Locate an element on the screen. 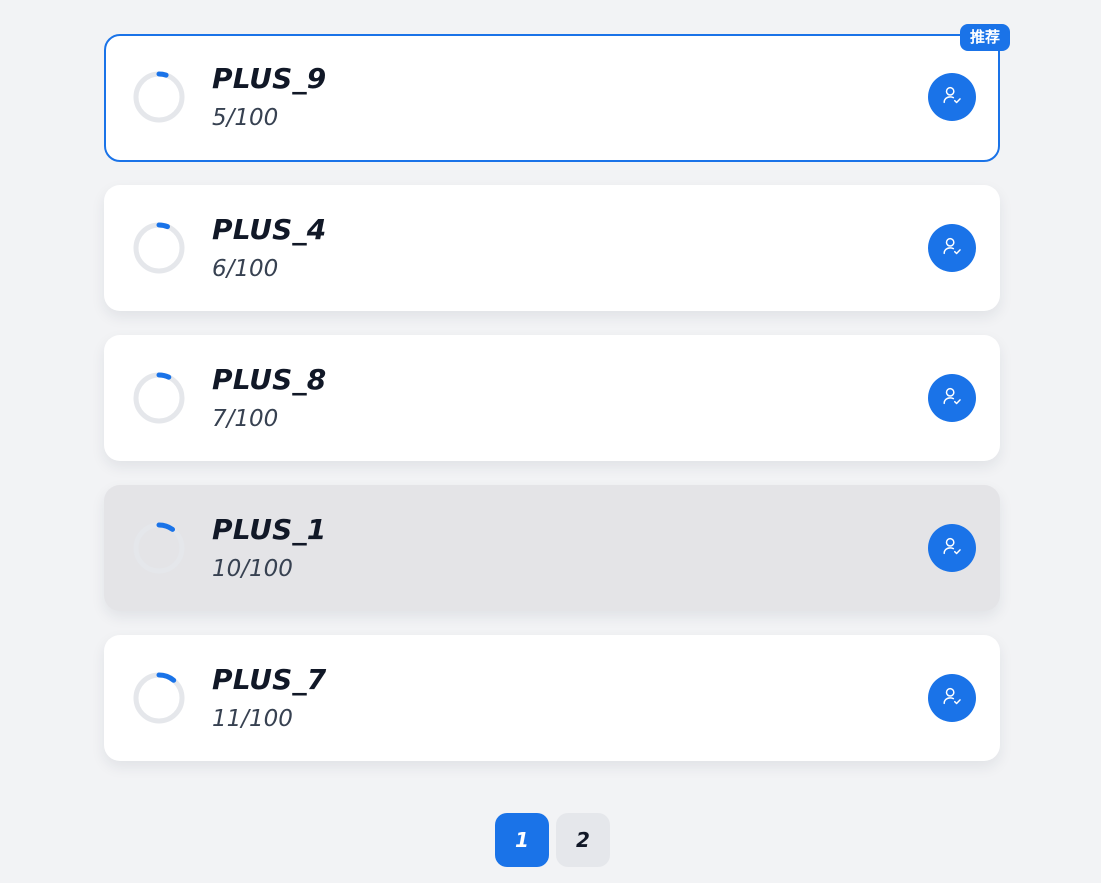 The image size is (1101, 883). proxy-card-4: PLUS_1 10/100 is located at coordinates (552, 548).